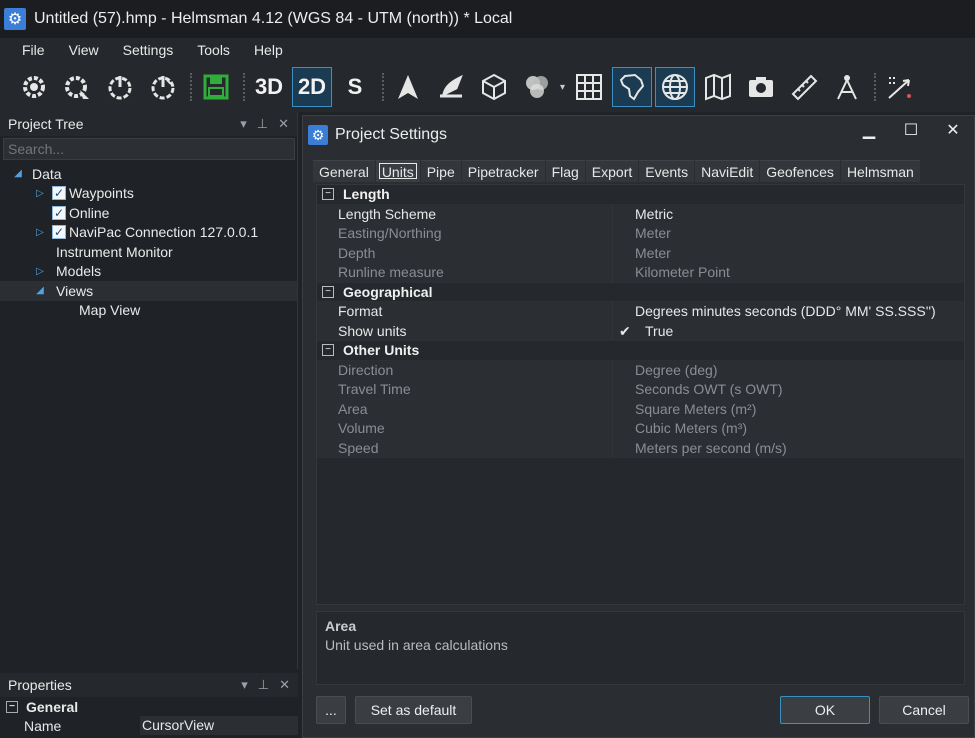 This screenshot has width=975, height=738. What do you see at coordinates (632, 87) in the screenshot?
I see `africa-map-icon` at bounding box center [632, 87].